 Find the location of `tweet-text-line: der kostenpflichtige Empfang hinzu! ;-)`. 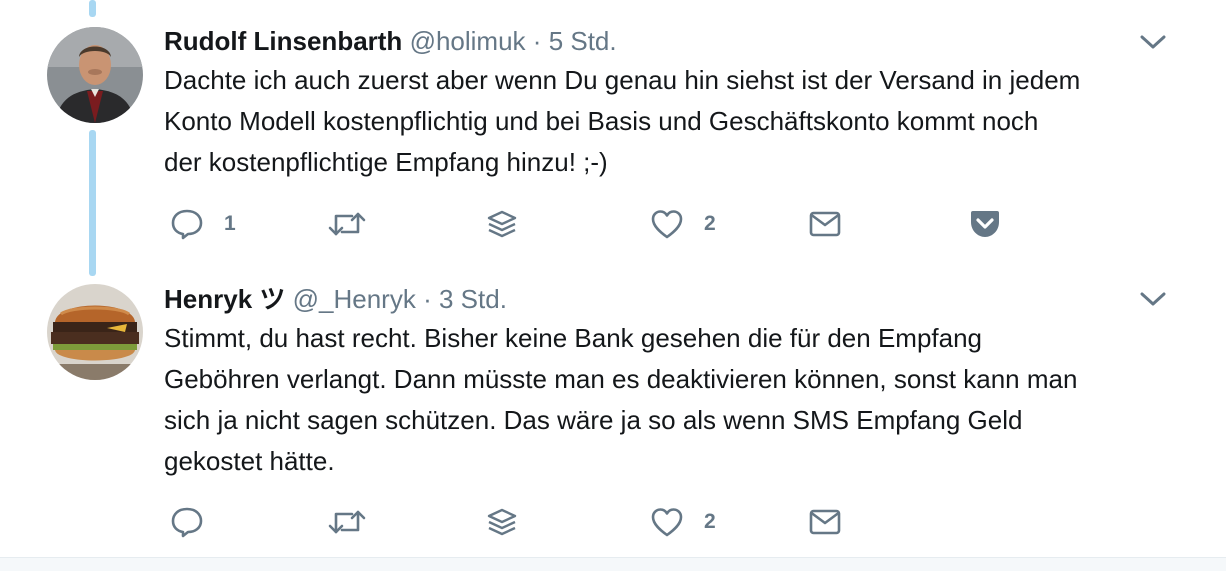

tweet-text-line: der kostenpflichtige Empfang hinzu! ;-) is located at coordinates (386, 162).